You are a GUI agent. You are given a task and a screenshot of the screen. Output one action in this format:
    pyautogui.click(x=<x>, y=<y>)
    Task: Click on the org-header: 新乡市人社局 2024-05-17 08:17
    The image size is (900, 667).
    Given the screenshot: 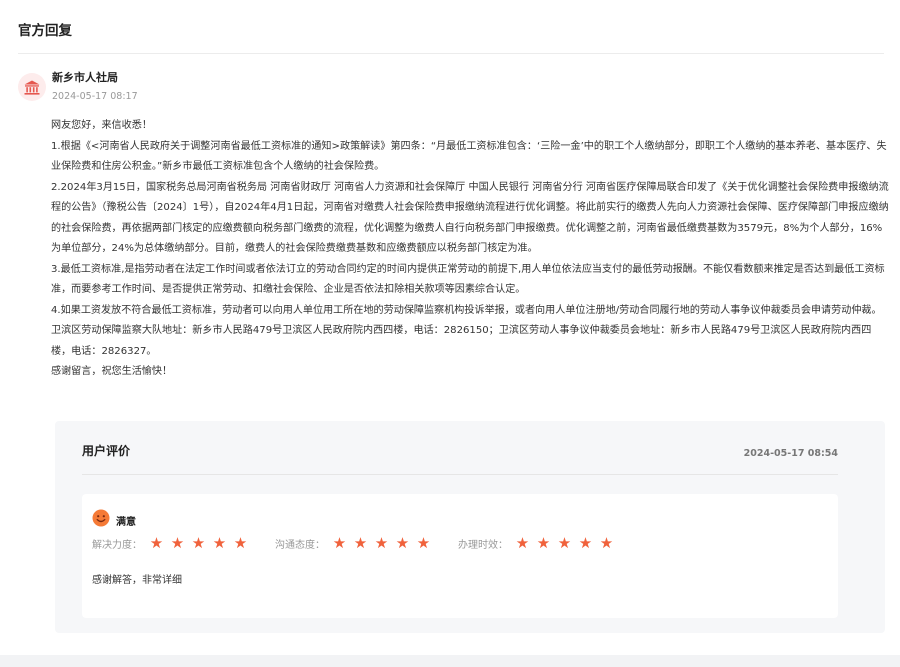 What is the action you would take?
    pyautogui.click(x=78, y=87)
    